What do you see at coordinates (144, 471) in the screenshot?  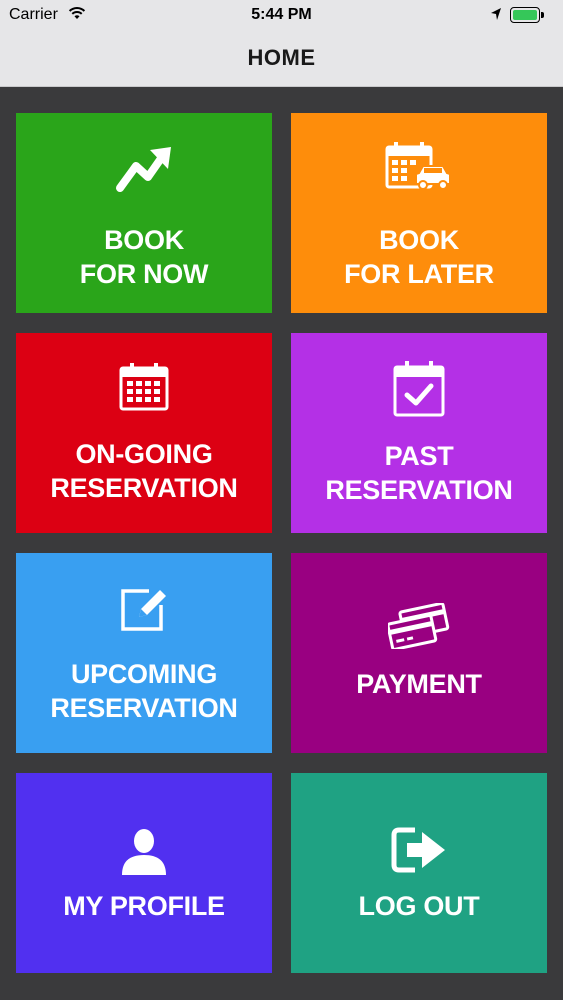 I see `ongoing-reservation-label: ON-GOING RESERVATION` at bounding box center [144, 471].